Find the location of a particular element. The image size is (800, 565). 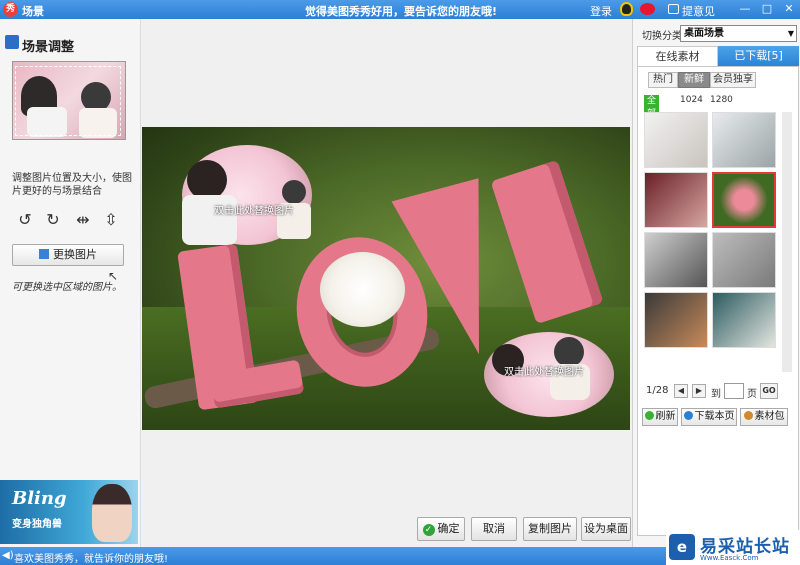

ad-subtitle: 变身独角兽 is located at coordinates (37, 524).